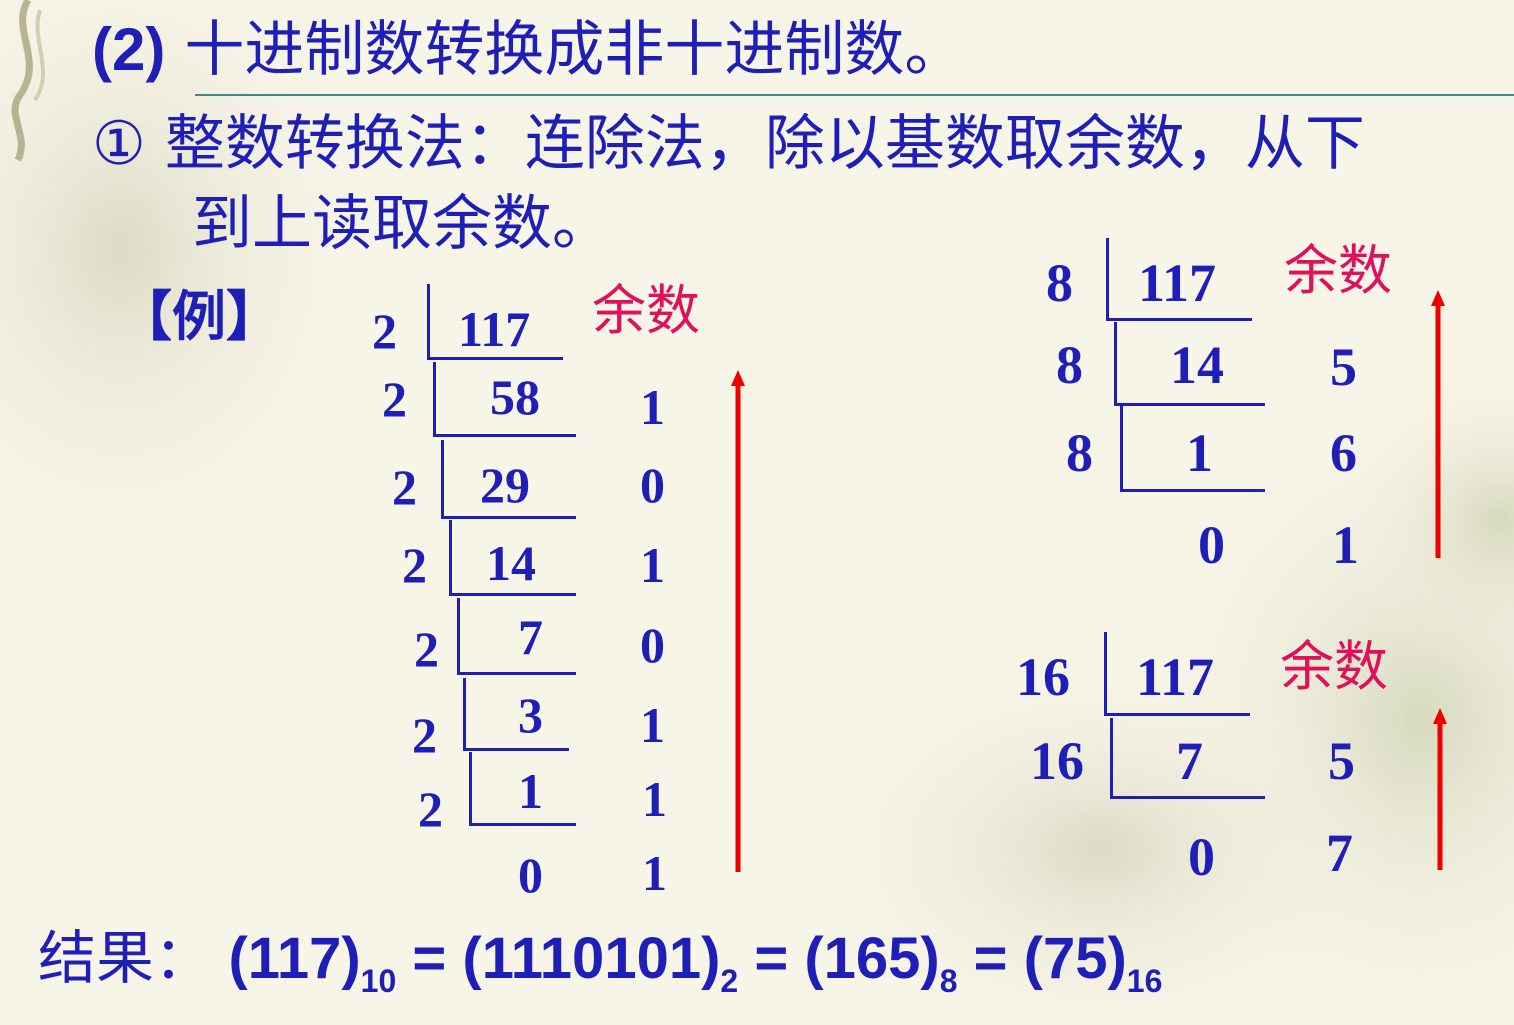 The image size is (1514, 1025). I want to click on result-base16-sub: 16, so click(1144, 981).